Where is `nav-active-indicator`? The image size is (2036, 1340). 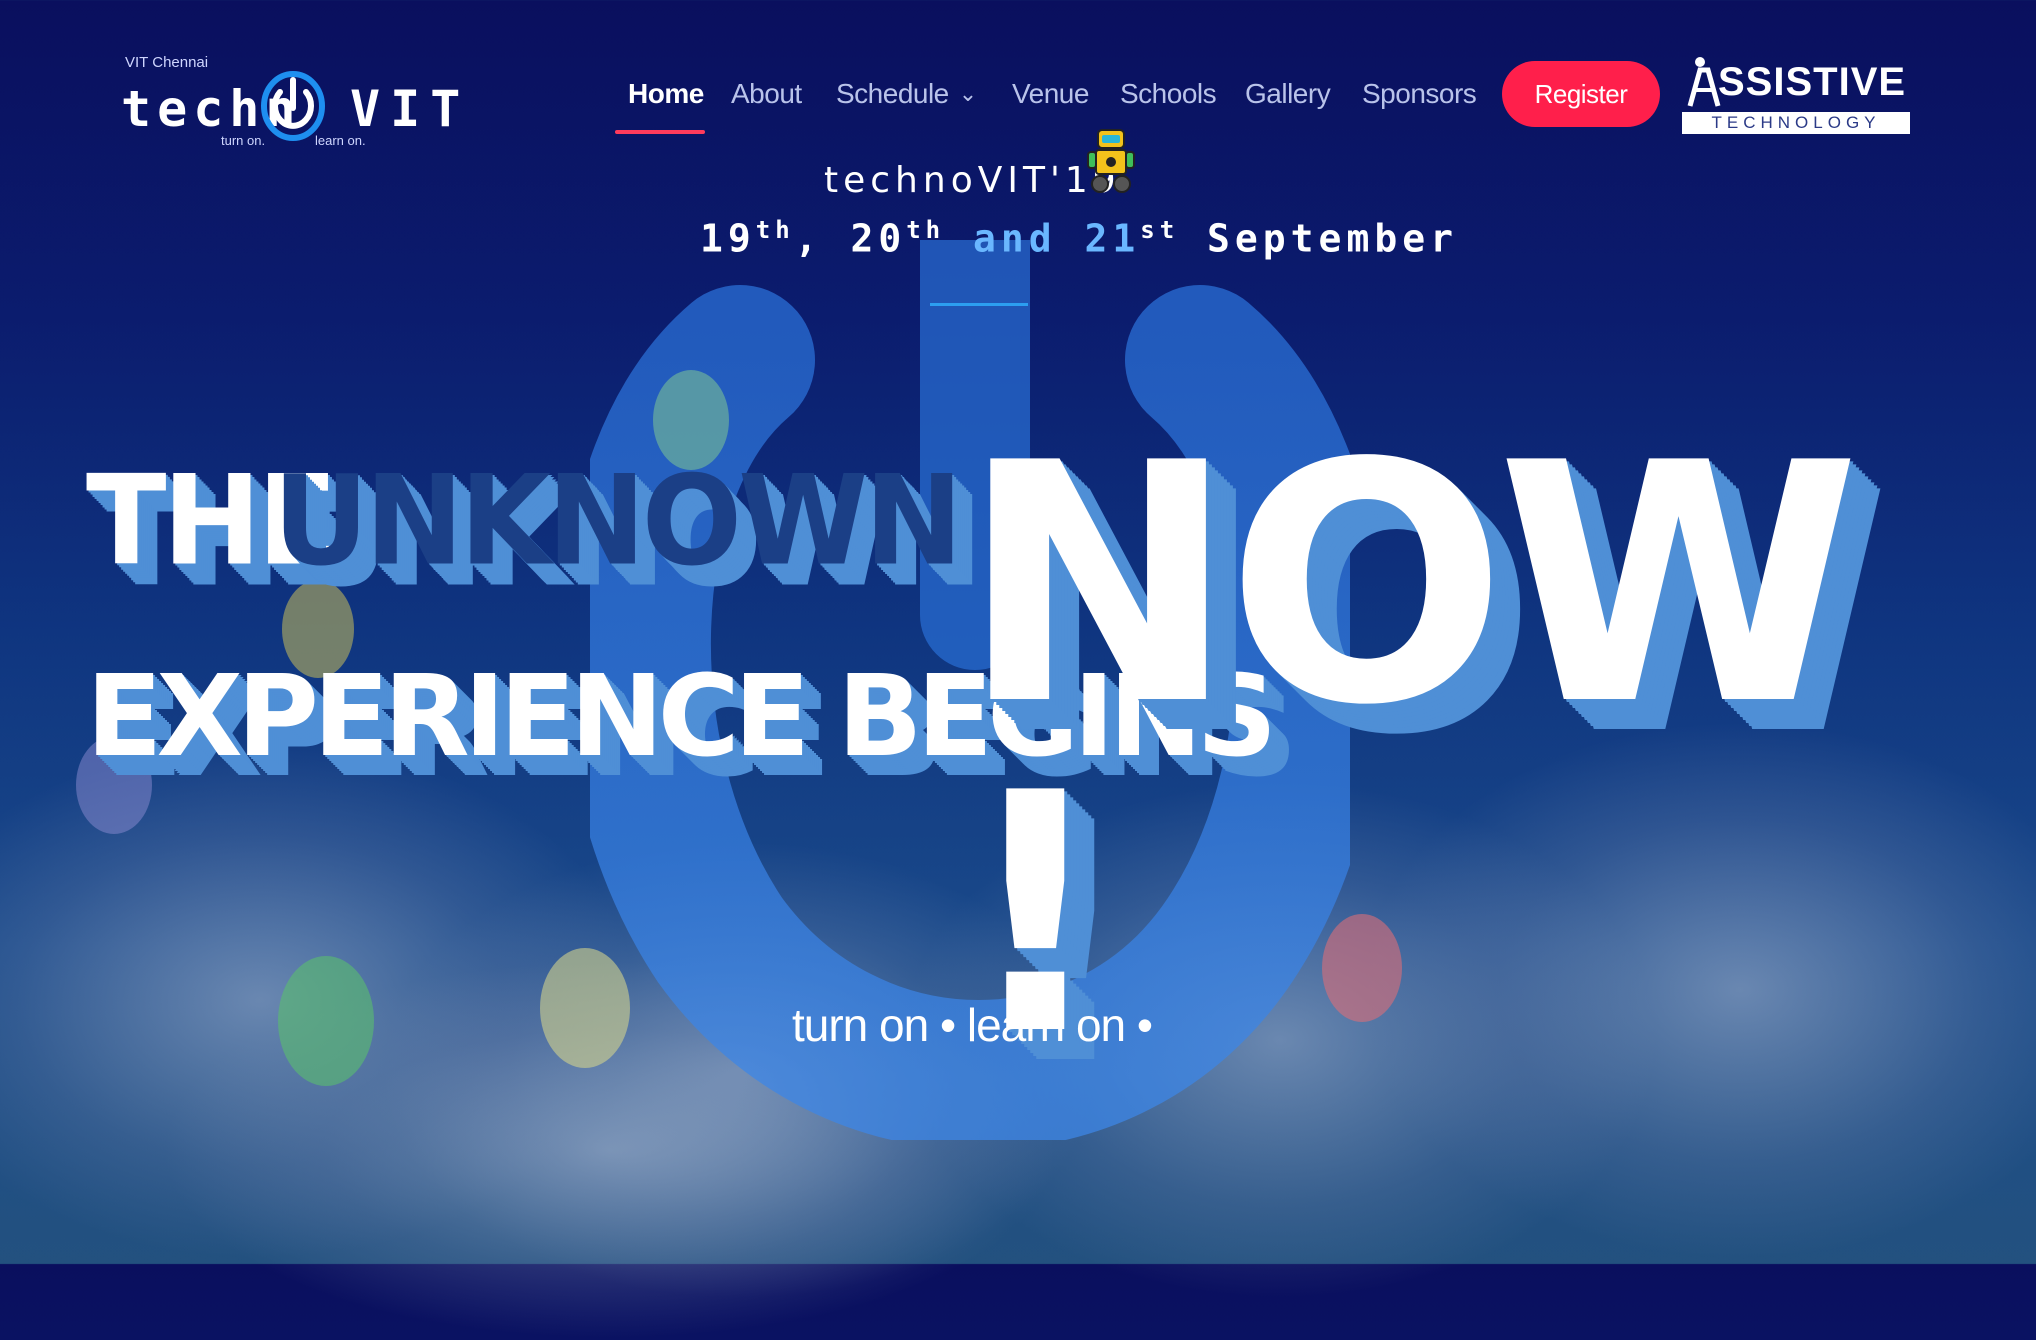
nav-active-indicator is located at coordinates (660, 132).